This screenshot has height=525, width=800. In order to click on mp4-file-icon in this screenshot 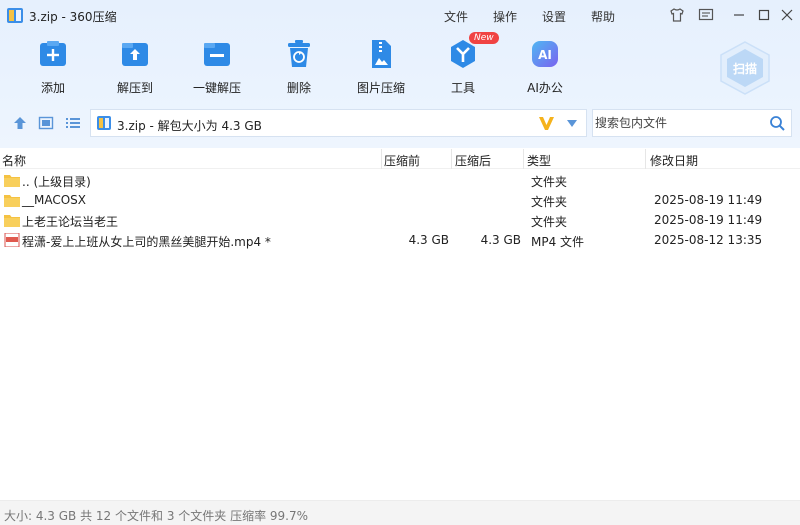, I will do `click(12, 240)`.